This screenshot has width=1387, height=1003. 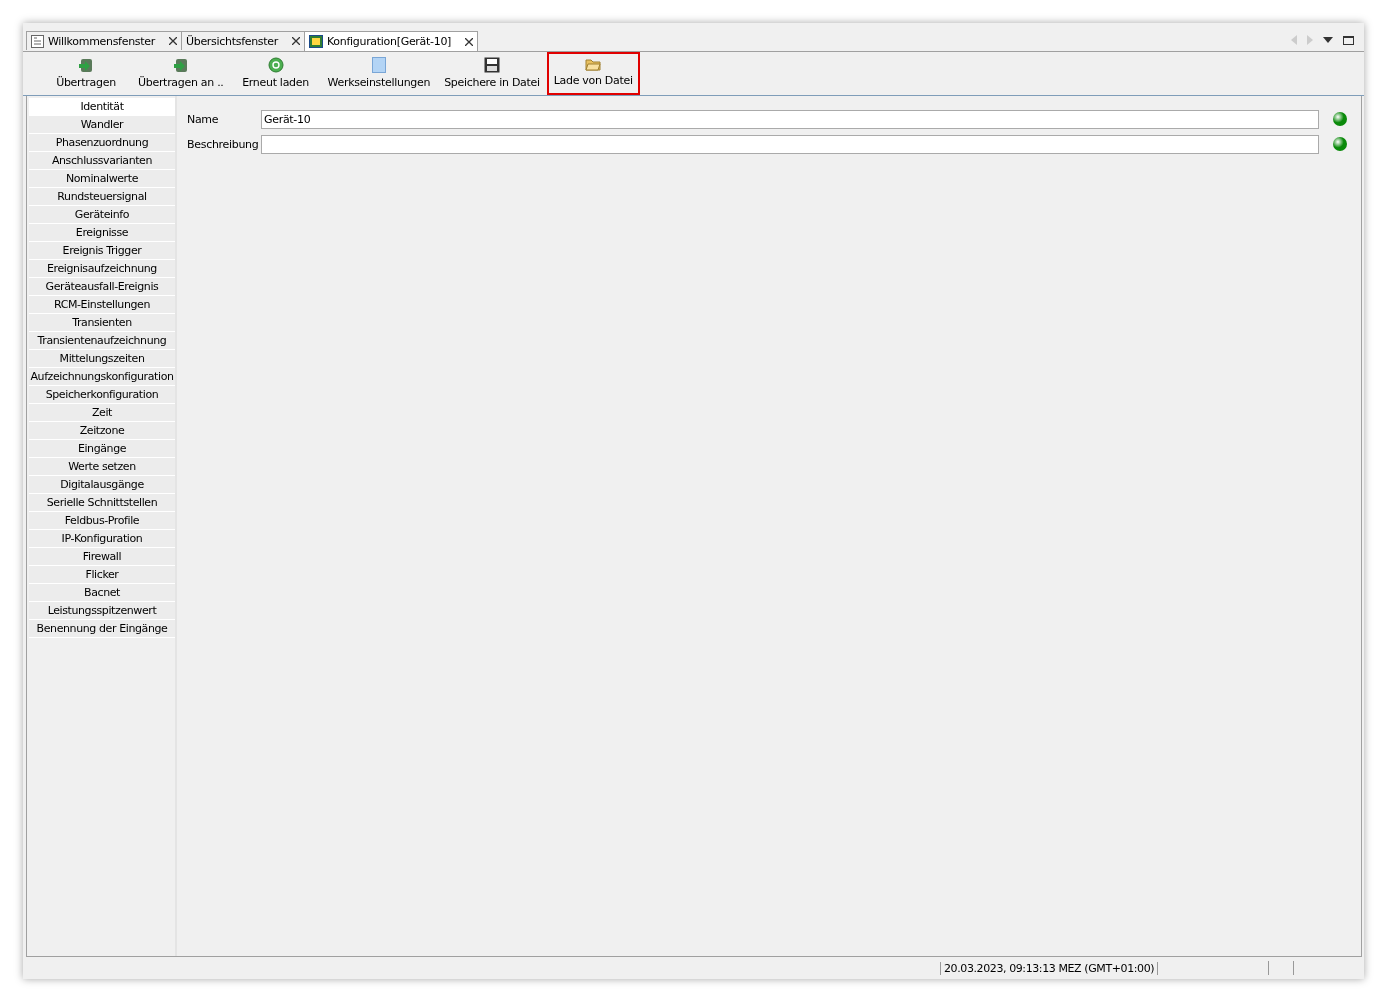 What do you see at coordinates (593, 64) in the screenshot?
I see `folder-icon` at bounding box center [593, 64].